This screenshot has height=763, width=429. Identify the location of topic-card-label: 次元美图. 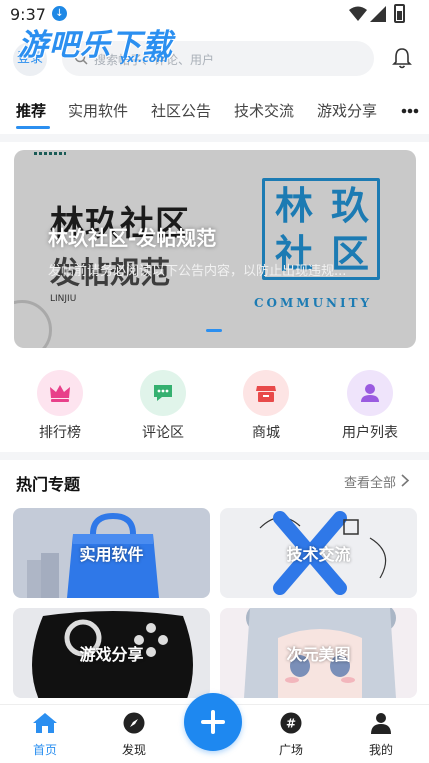
(318, 654).